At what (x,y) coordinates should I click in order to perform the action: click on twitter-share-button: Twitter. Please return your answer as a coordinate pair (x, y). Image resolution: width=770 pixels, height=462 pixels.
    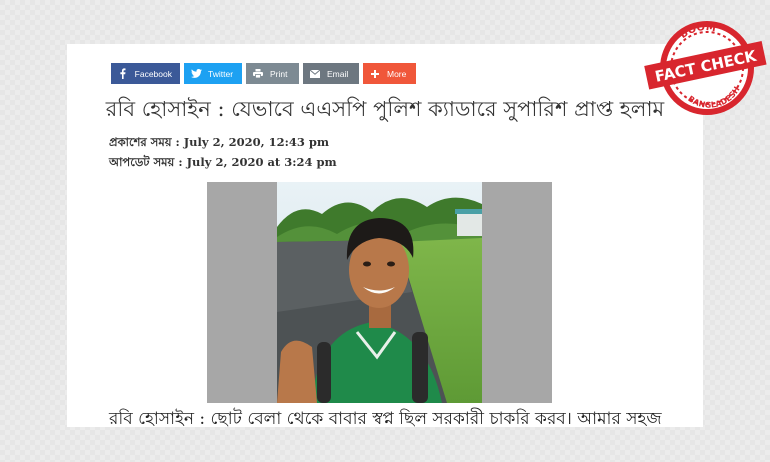
    Looking at the image, I should click on (213, 73).